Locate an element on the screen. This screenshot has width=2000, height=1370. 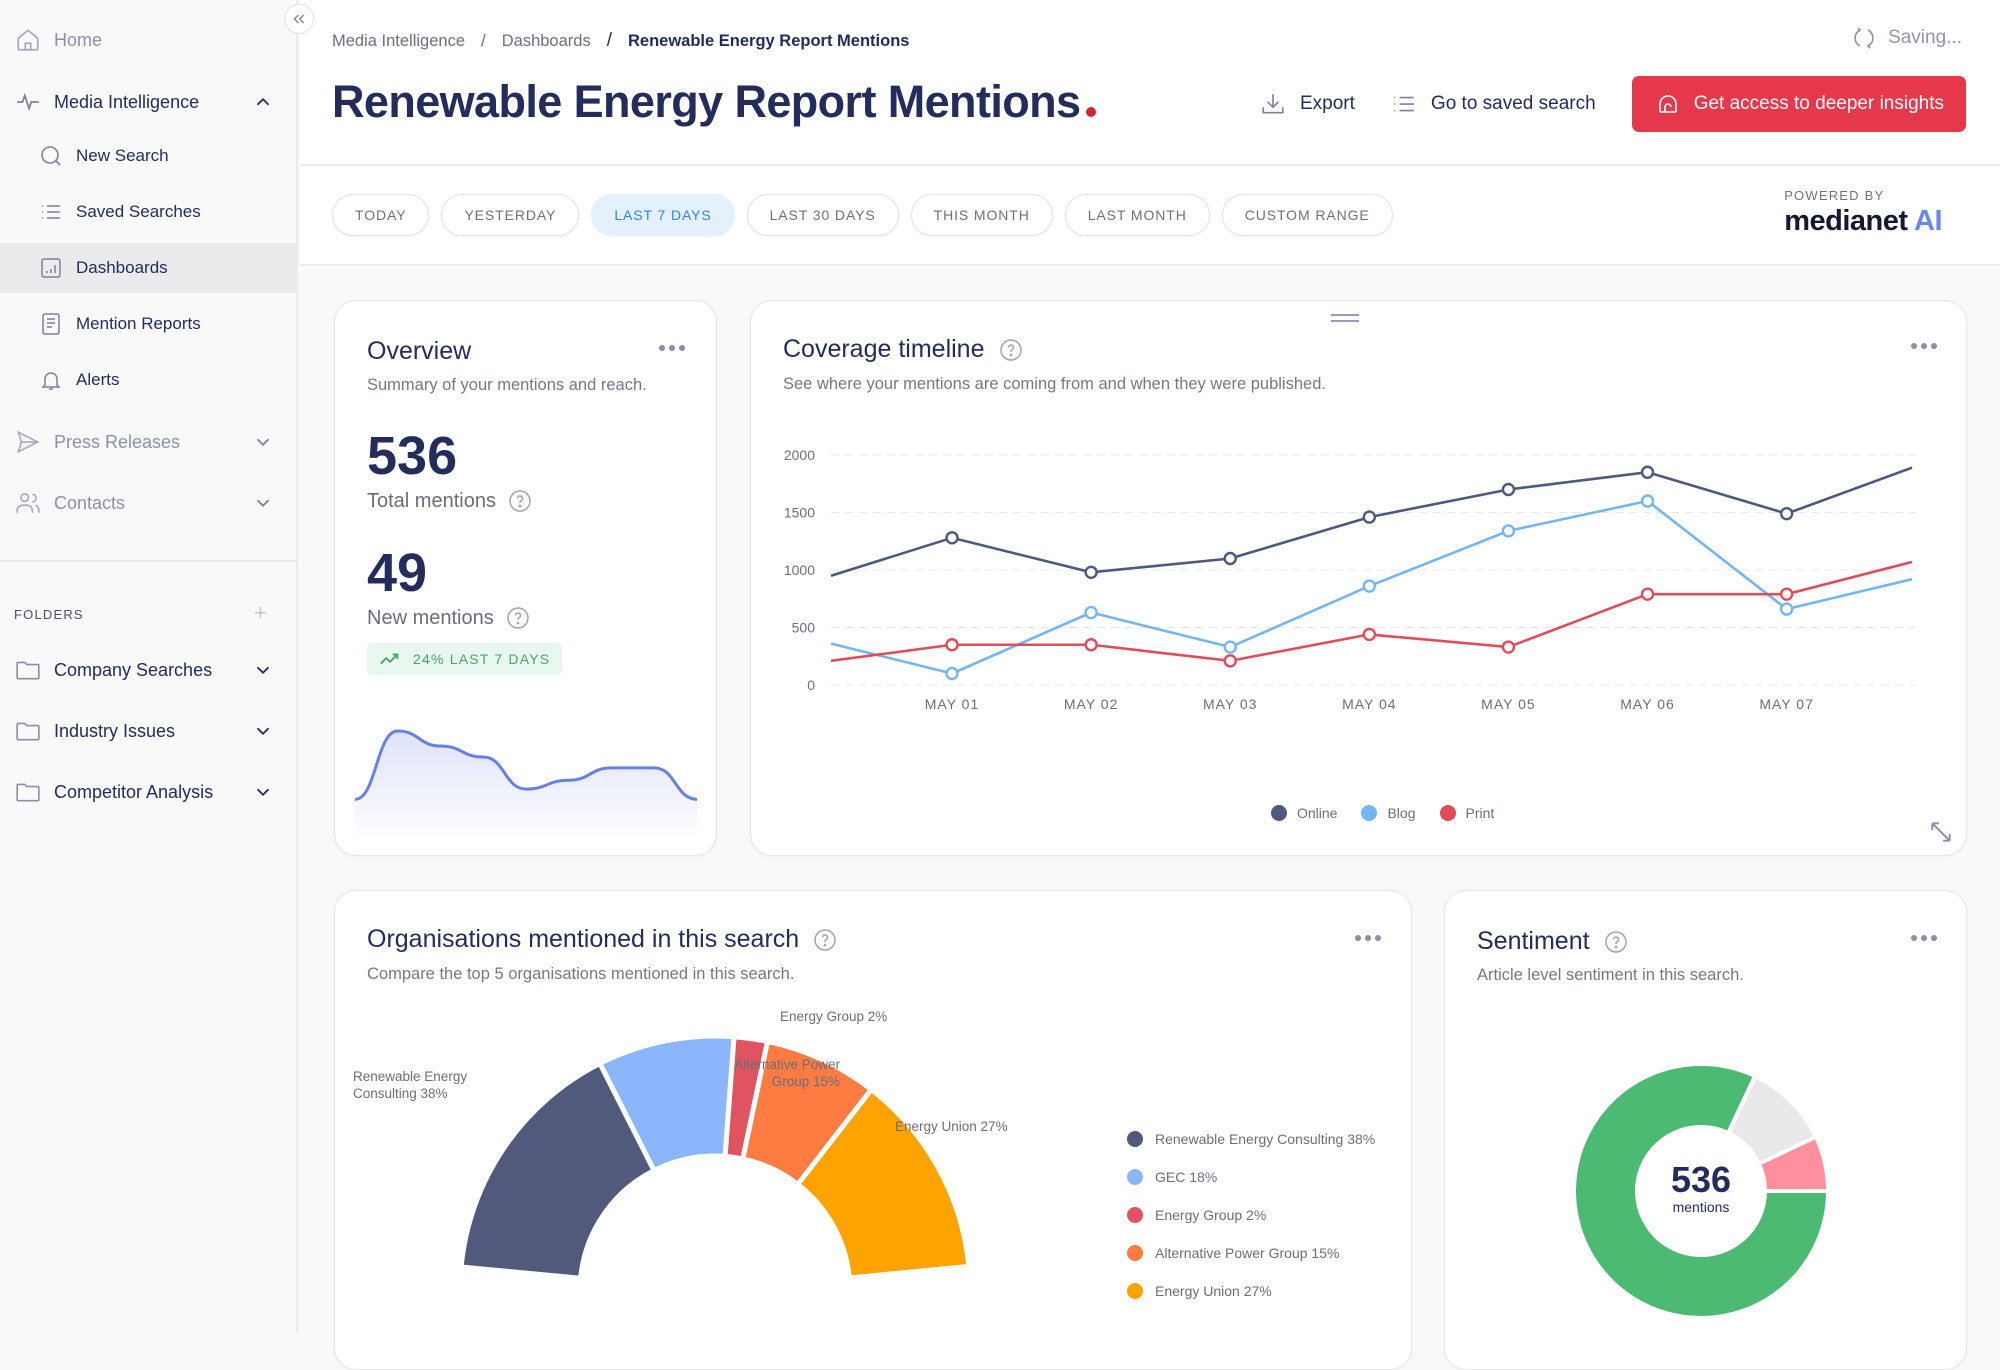
sidebar-item-label: Media Intelligence is located at coordinates (127, 101).